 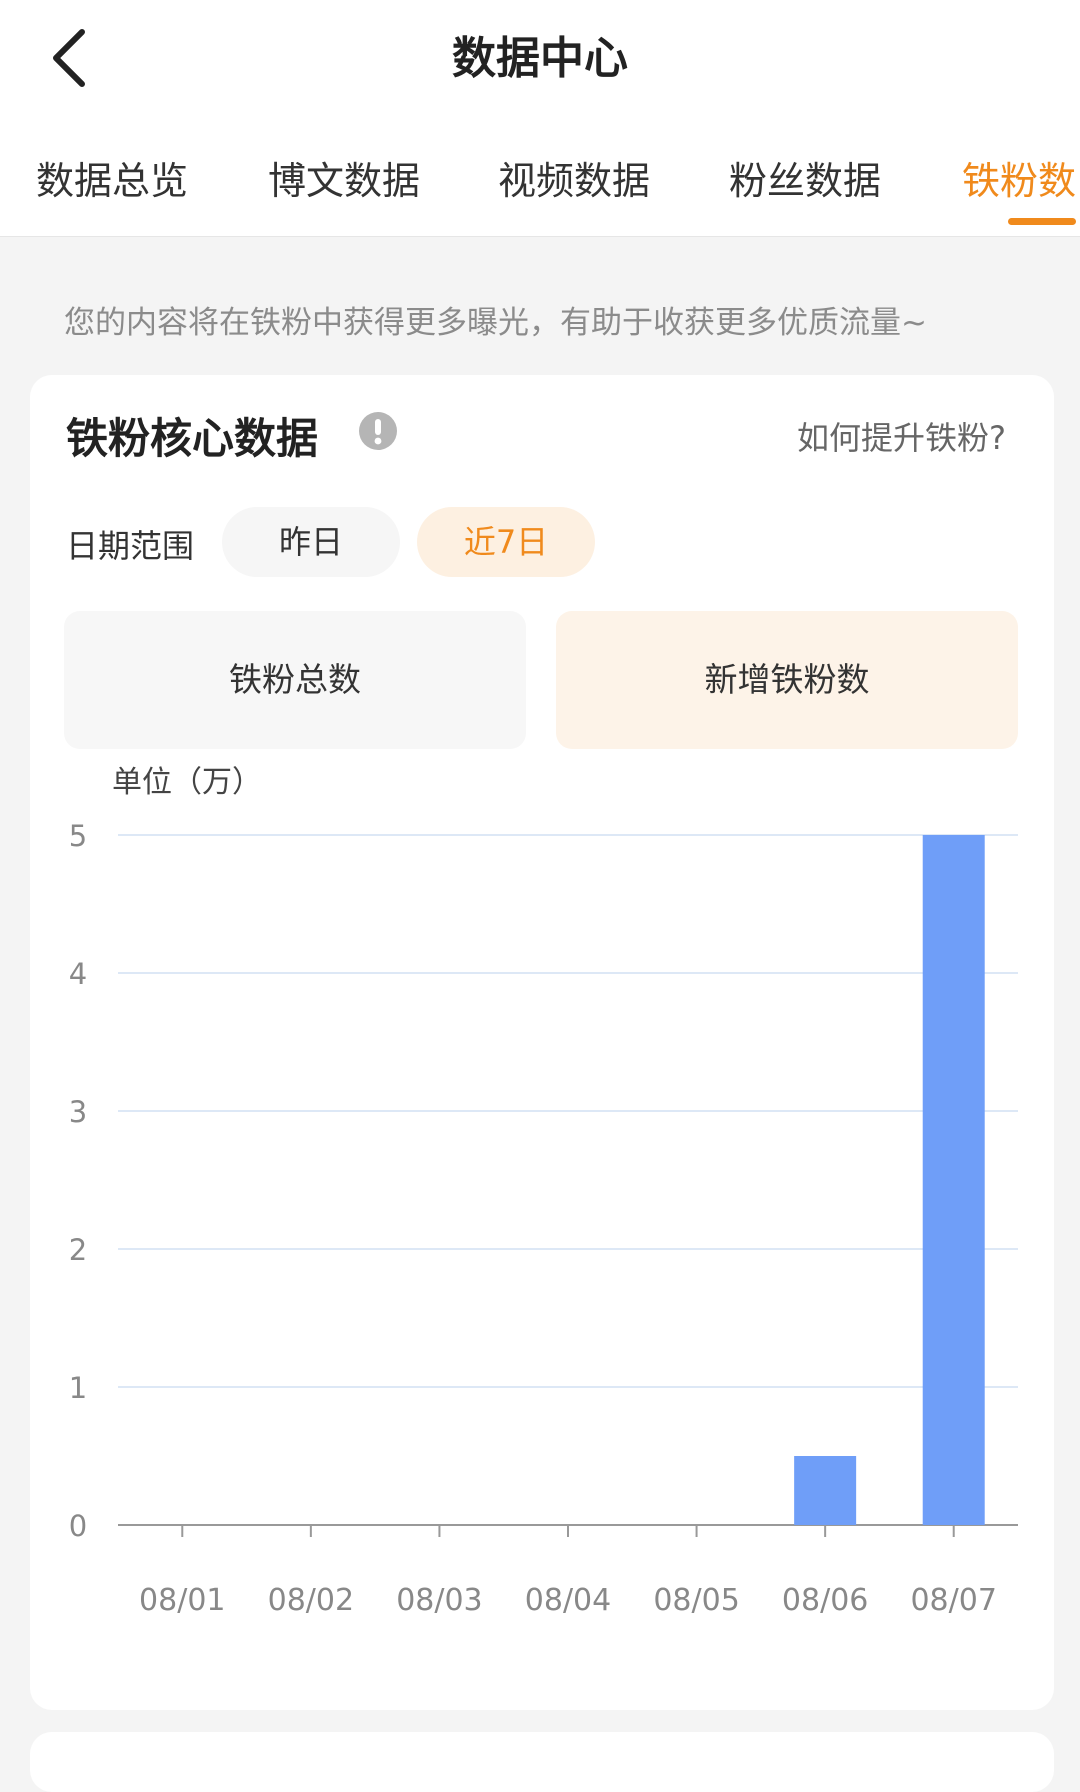 What do you see at coordinates (187, 782) in the screenshot?
I see `y-axis-unit-label: 单位（万）` at bounding box center [187, 782].